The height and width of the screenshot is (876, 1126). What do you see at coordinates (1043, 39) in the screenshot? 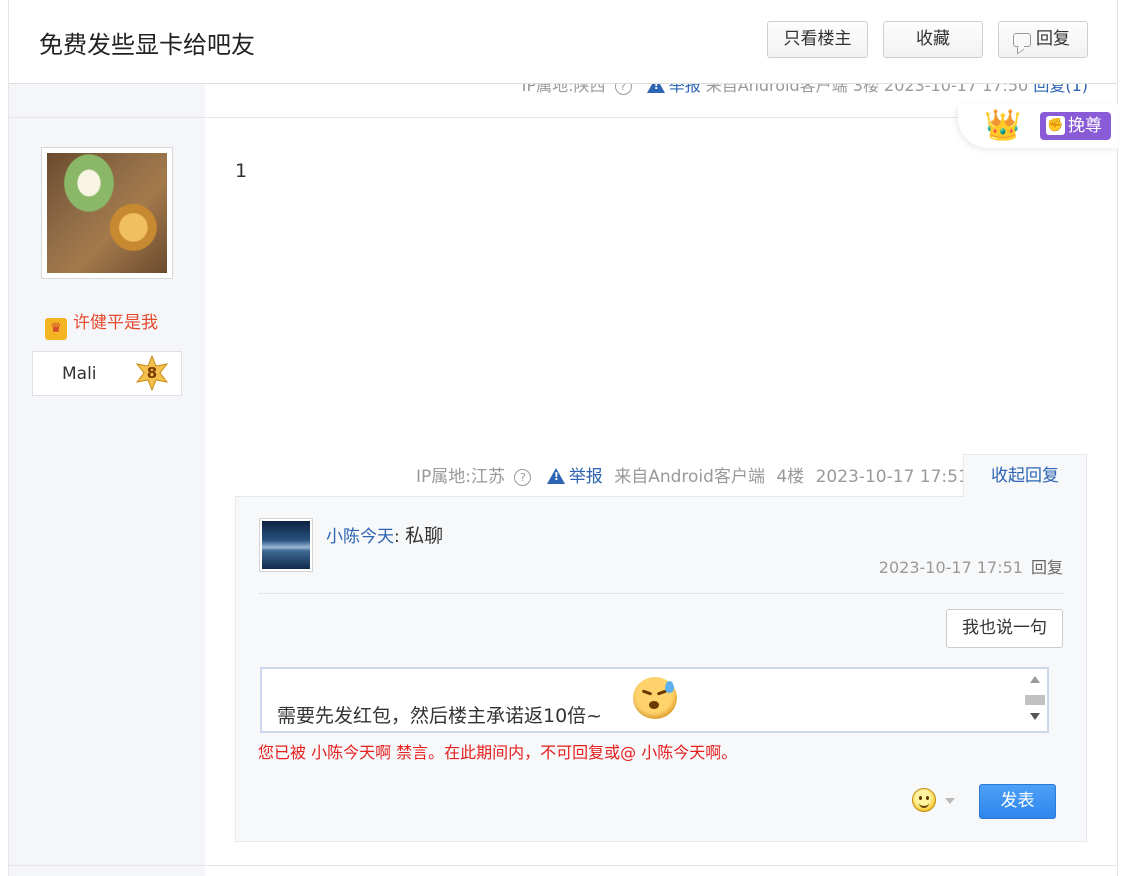
I see `reply-button: 回复` at bounding box center [1043, 39].